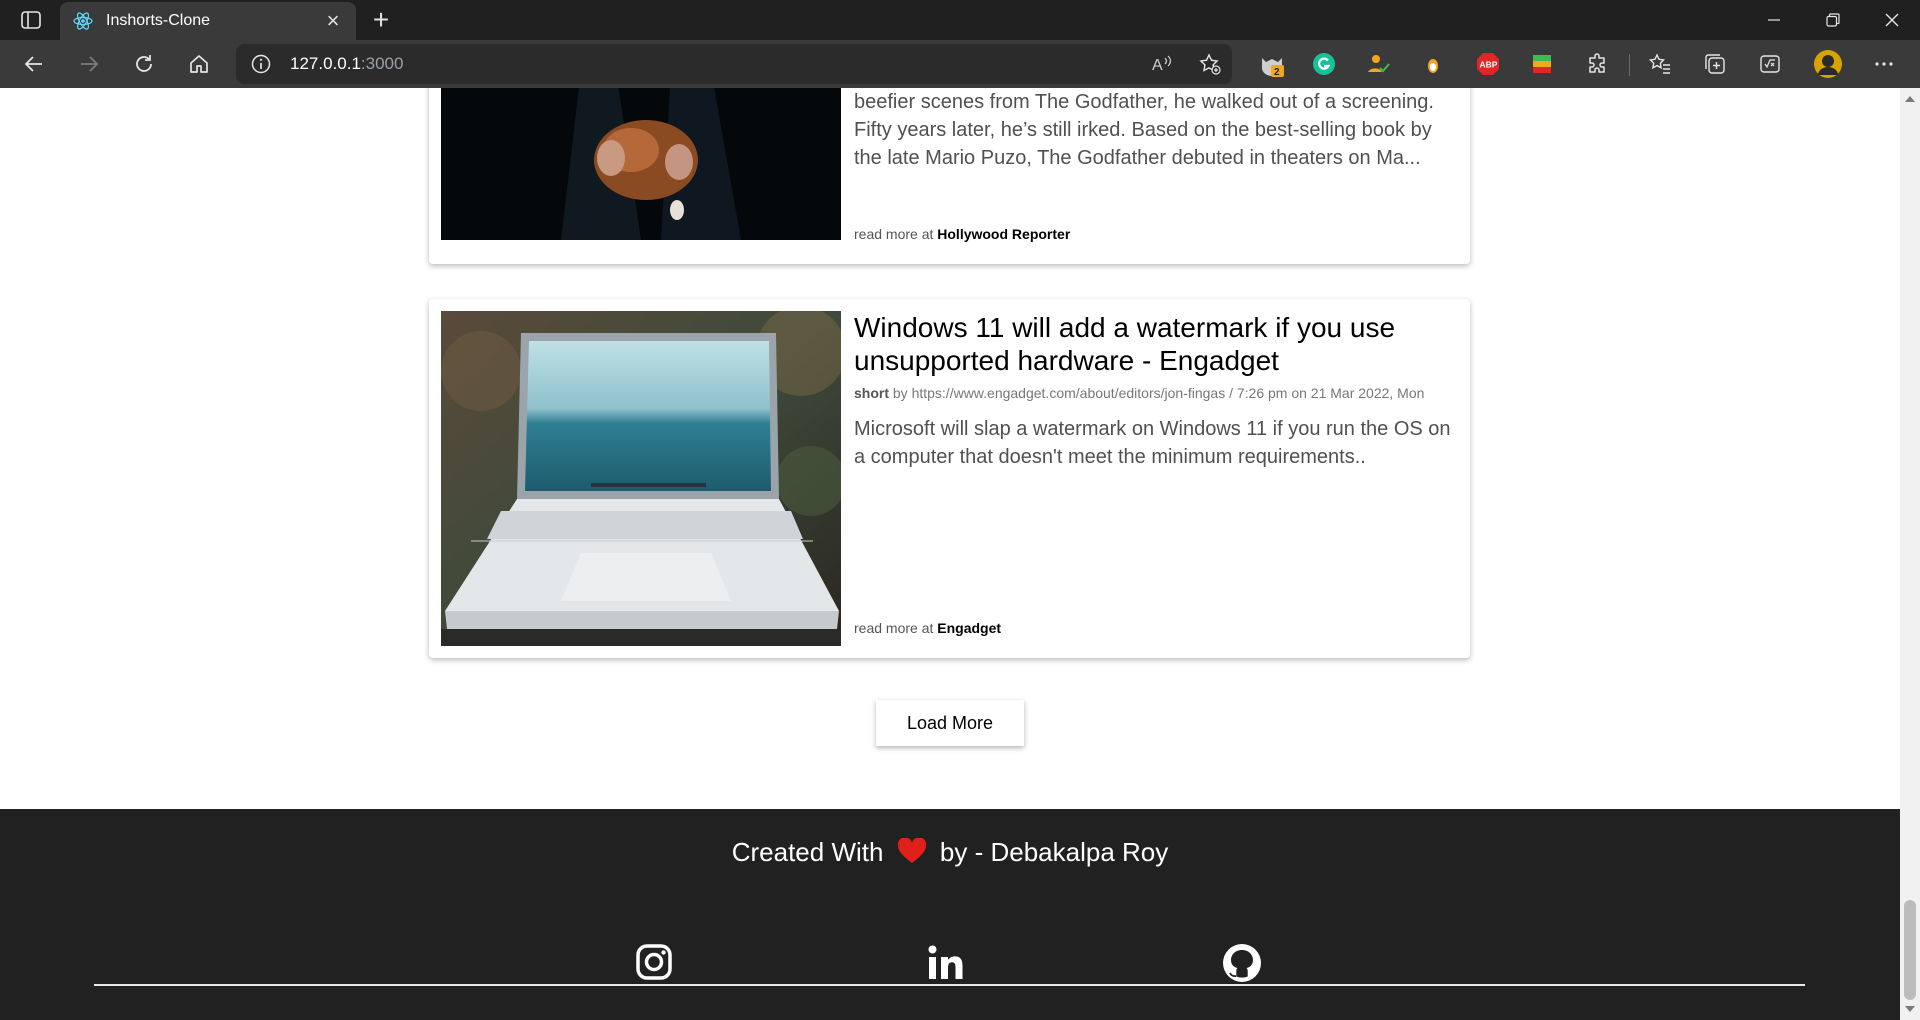 This screenshot has height=1020, width=1920. Describe the element at coordinates (950, 723) in the screenshot. I see `load-more-button: Load More` at that location.